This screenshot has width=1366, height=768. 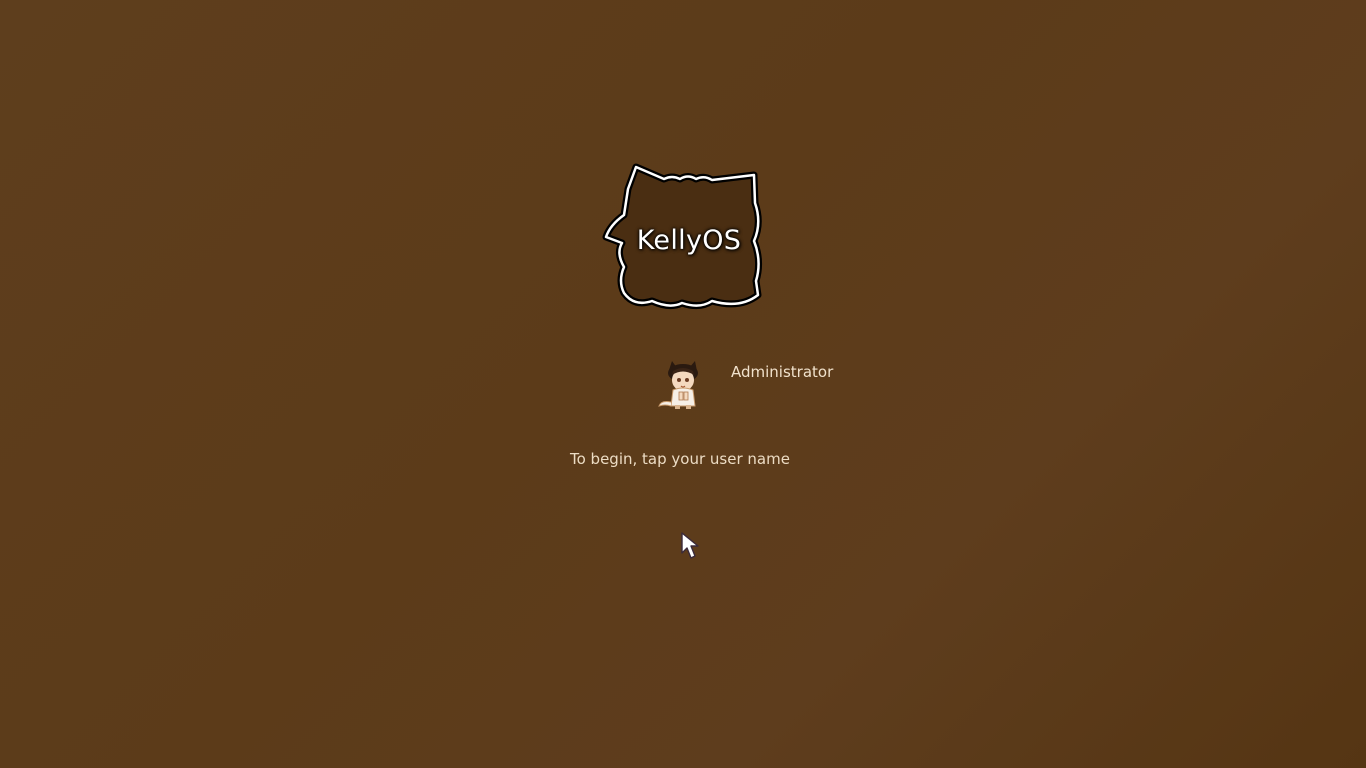 I want to click on cat-girl-avatar-icon, so click(x=678, y=385).